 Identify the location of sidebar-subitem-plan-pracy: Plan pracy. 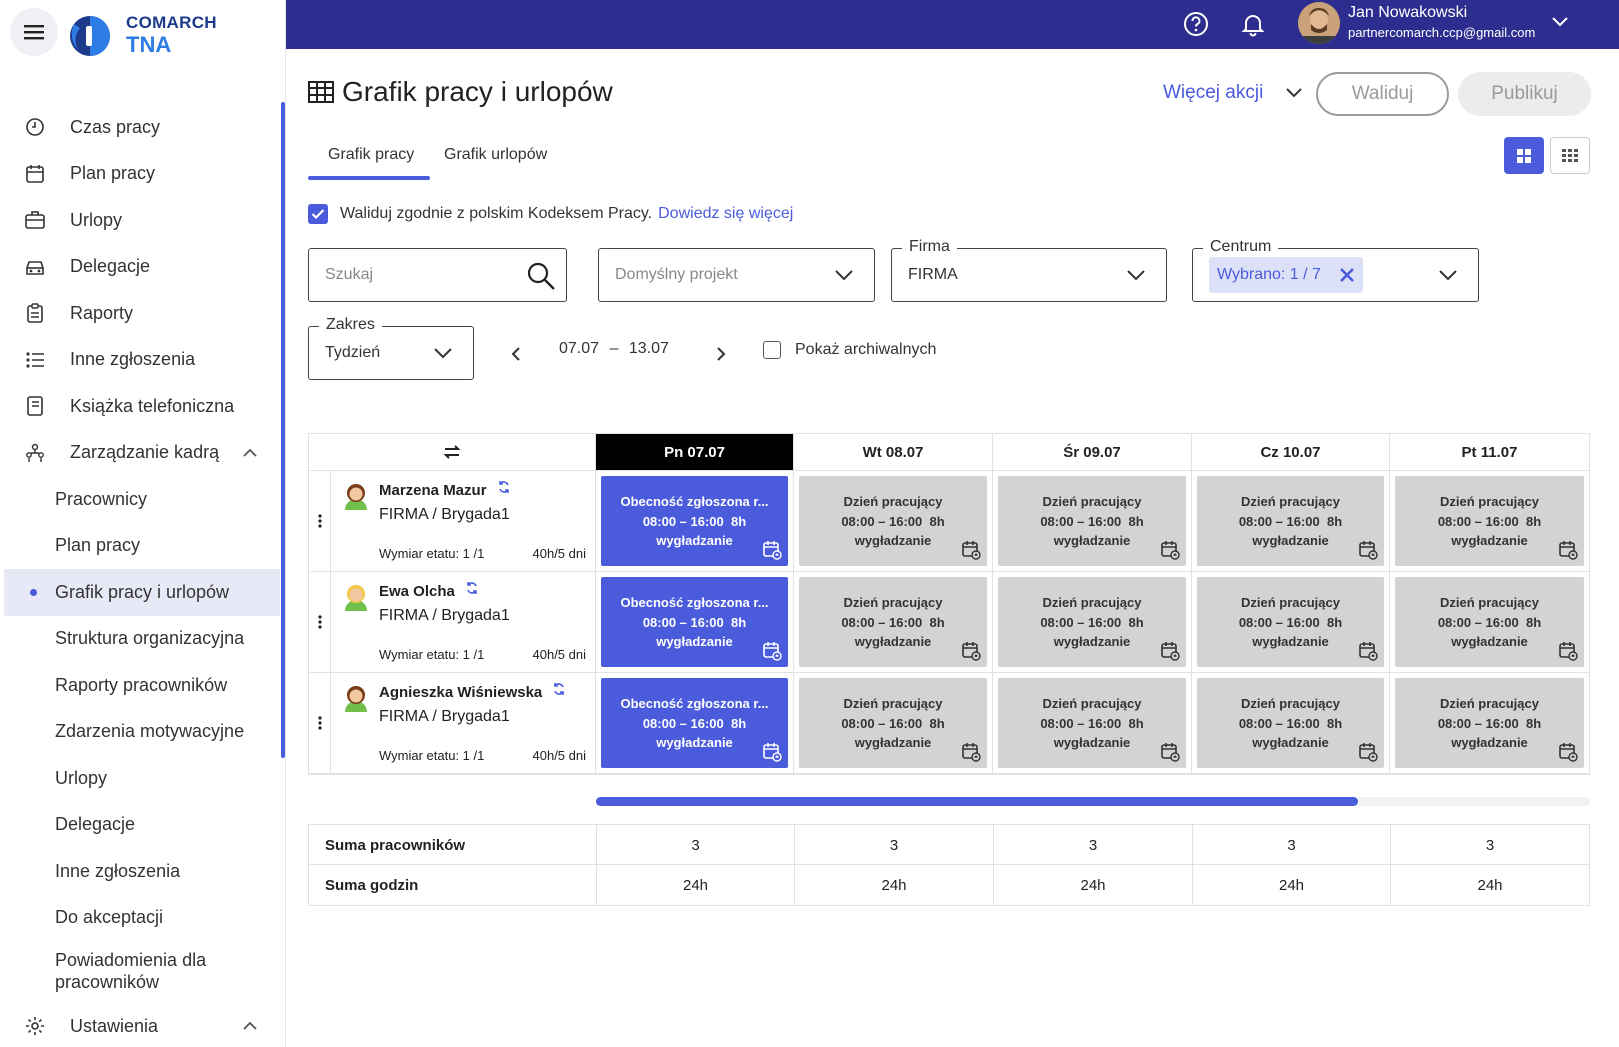
(142, 546).